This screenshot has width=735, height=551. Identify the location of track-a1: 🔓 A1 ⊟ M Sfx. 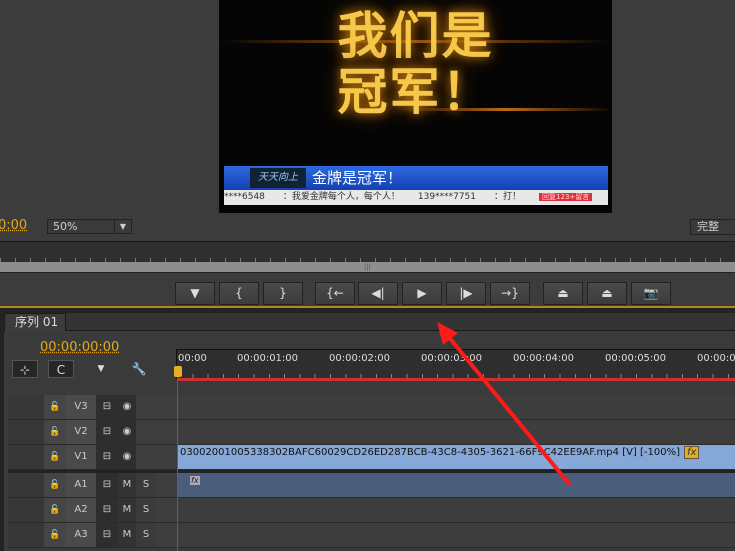
(371, 485).